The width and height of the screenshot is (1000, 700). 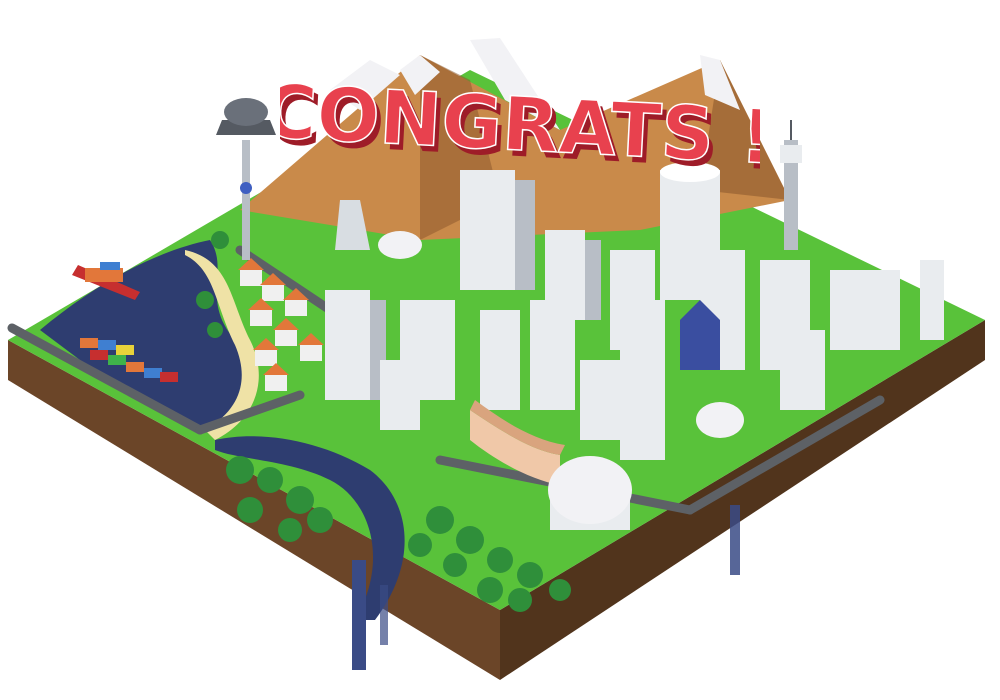 What do you see at coordinates (520, 127) in the screenshot?
I see `congrats-banner: CONGRATS ! CONGRATS !` at bounding box center [520, 127].